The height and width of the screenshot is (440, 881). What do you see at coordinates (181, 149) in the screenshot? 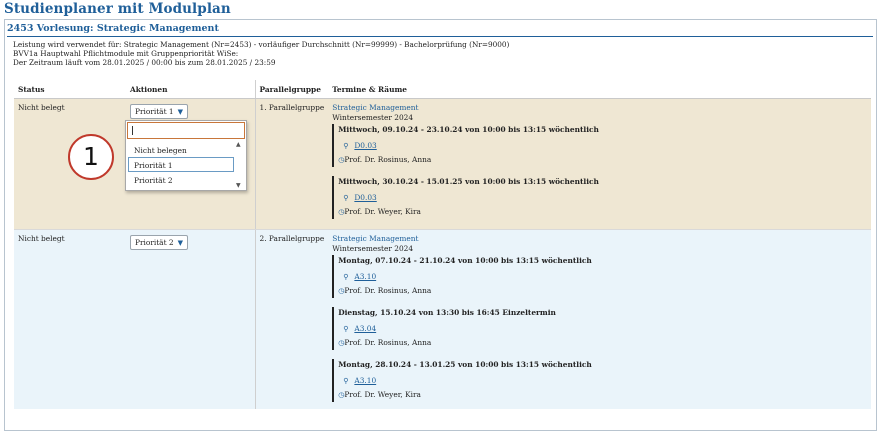
I see `dropdown-option-nicht-belegen: Nicht belegen` at bounding box center [181, 149].